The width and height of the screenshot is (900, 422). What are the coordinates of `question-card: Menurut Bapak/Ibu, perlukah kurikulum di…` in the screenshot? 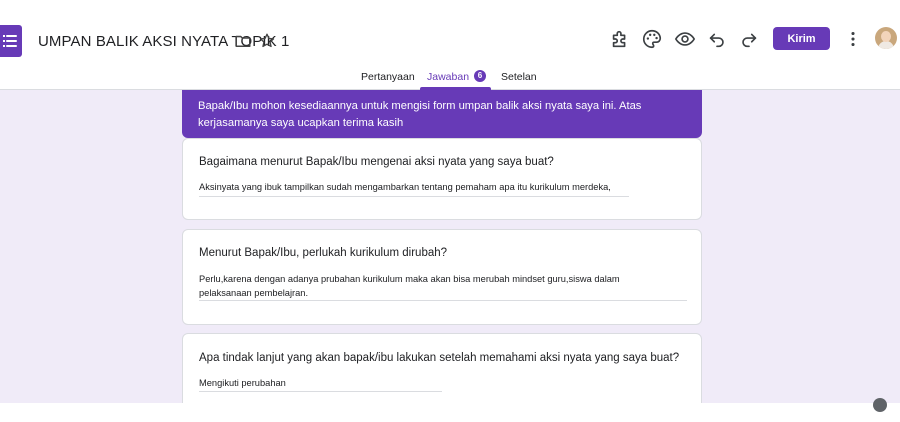 It's located at (442, 277).